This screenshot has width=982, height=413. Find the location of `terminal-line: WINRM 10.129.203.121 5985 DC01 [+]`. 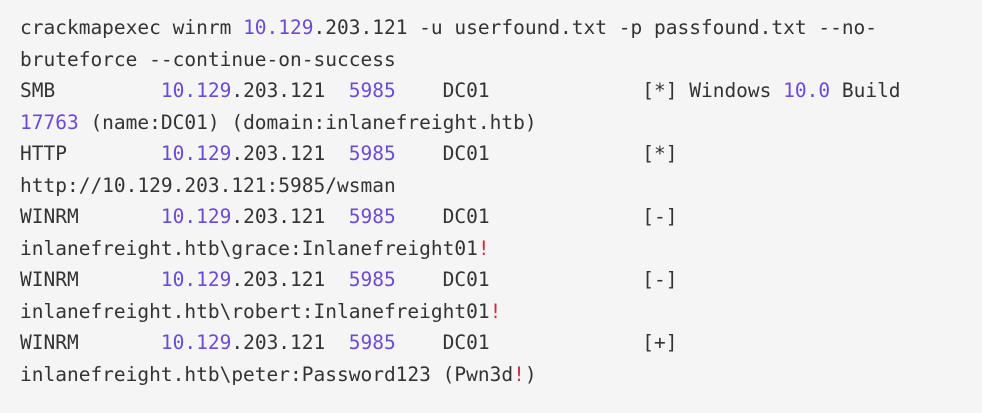

terminal-line: WINRM 10.129.203.121 5985 DC01 [+] is located at coordinates (491, 343).